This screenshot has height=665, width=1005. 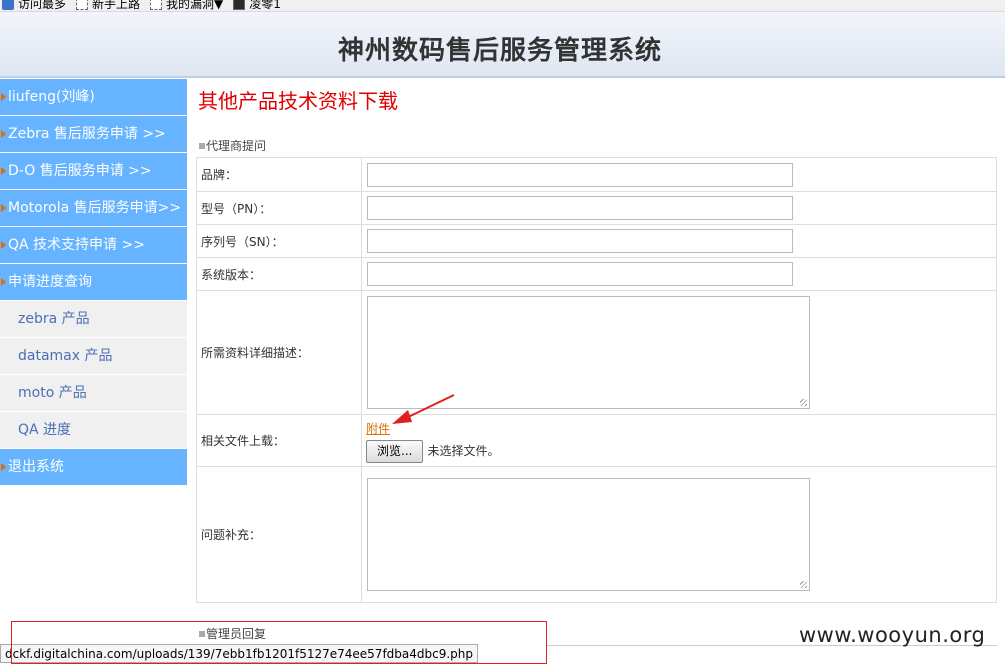 I want to click on no-file-text: 未选择文件。, so click(x=463, y=450).